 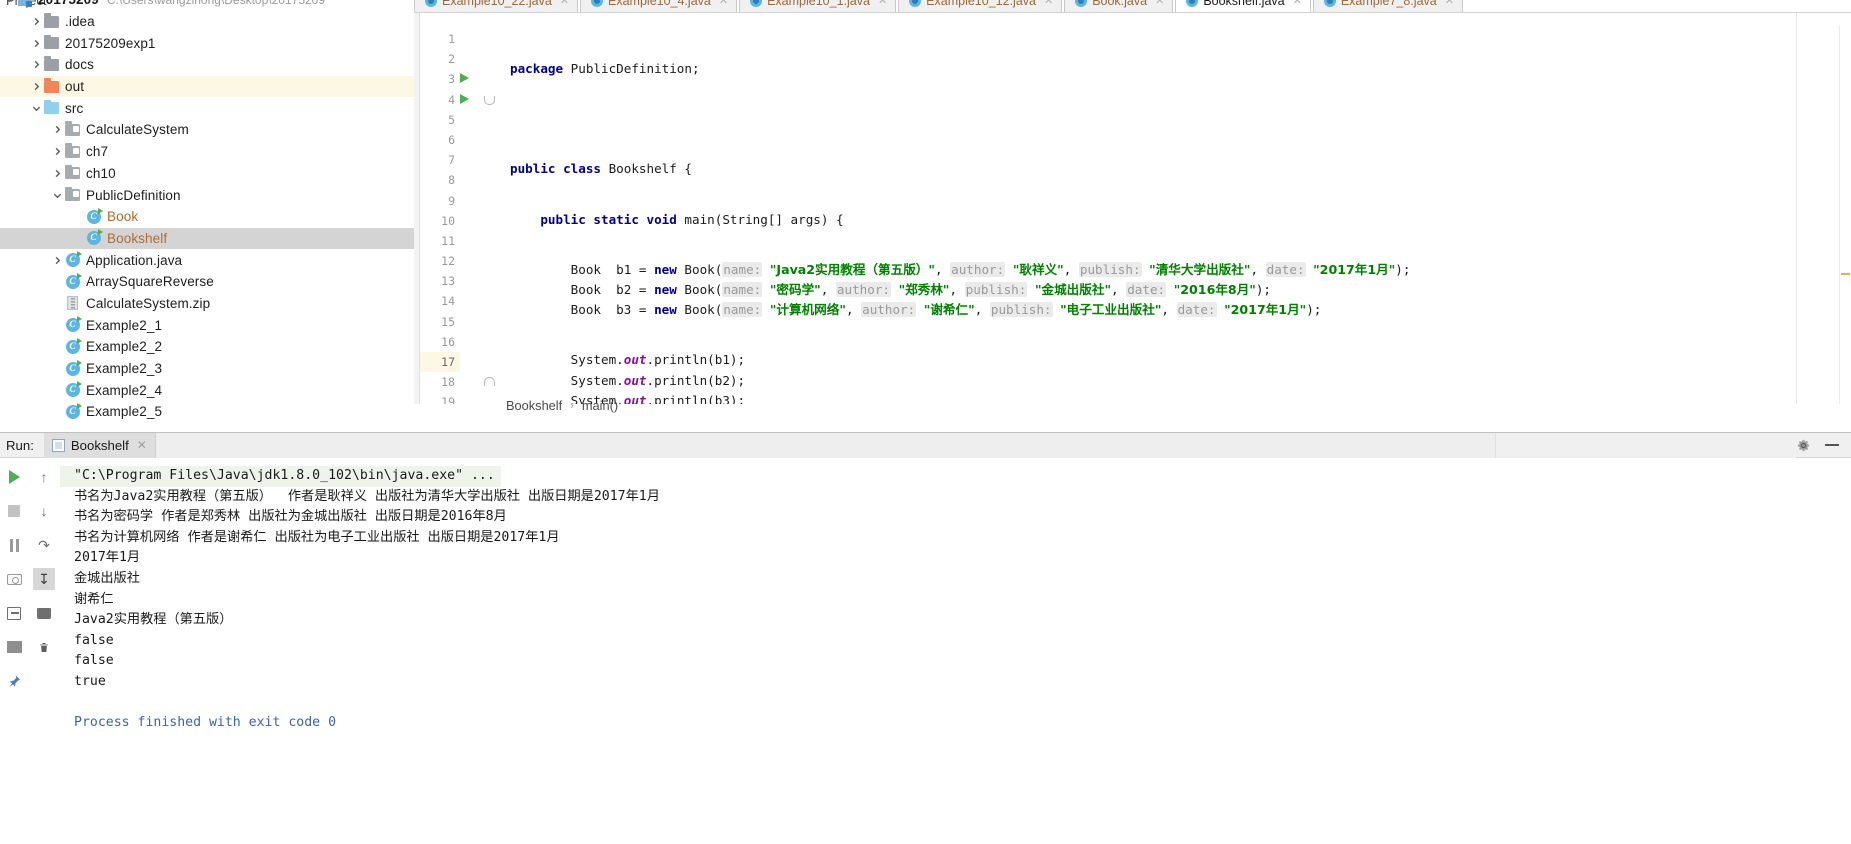 What do you see at coordinates (1119, 6) in the screenshot?
I see `editor-tab: Book.java ✕` at bounding box center [1119, 6].